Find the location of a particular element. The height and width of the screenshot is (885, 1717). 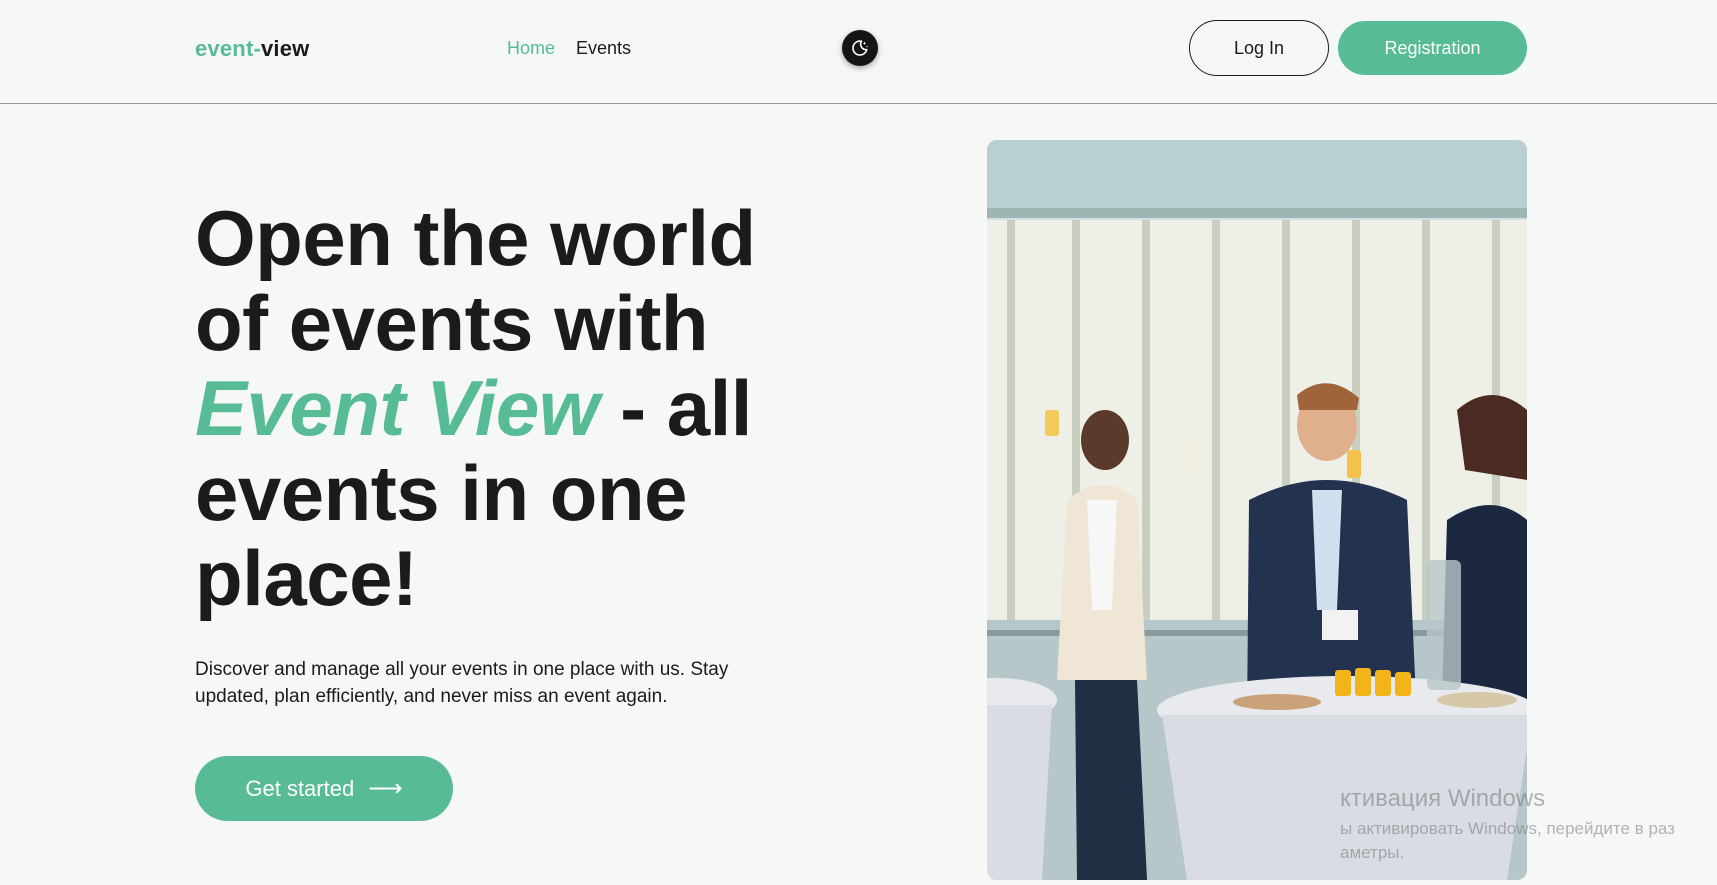

registration-button: Registration is located at coordinates (1432, 48).